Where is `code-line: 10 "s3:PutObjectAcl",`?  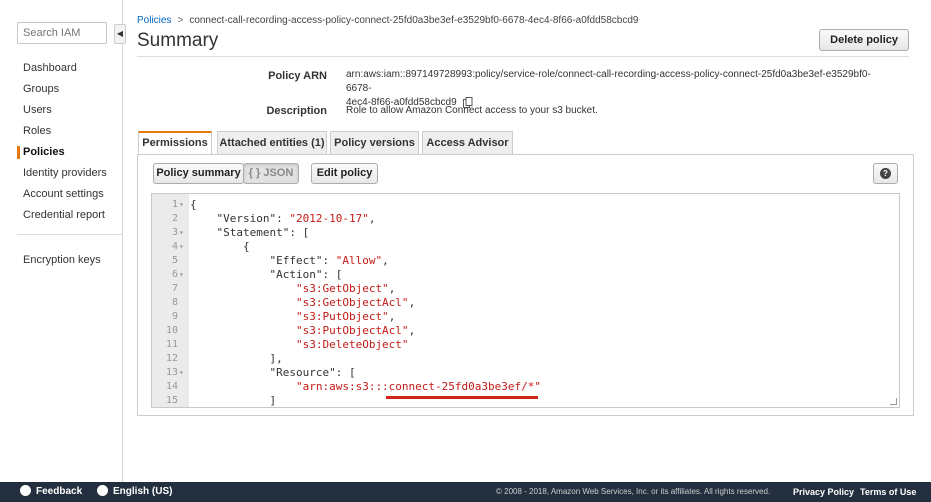
code-line: 10 "s3:PutObjectAcl", is located at coordinates (525, 331).